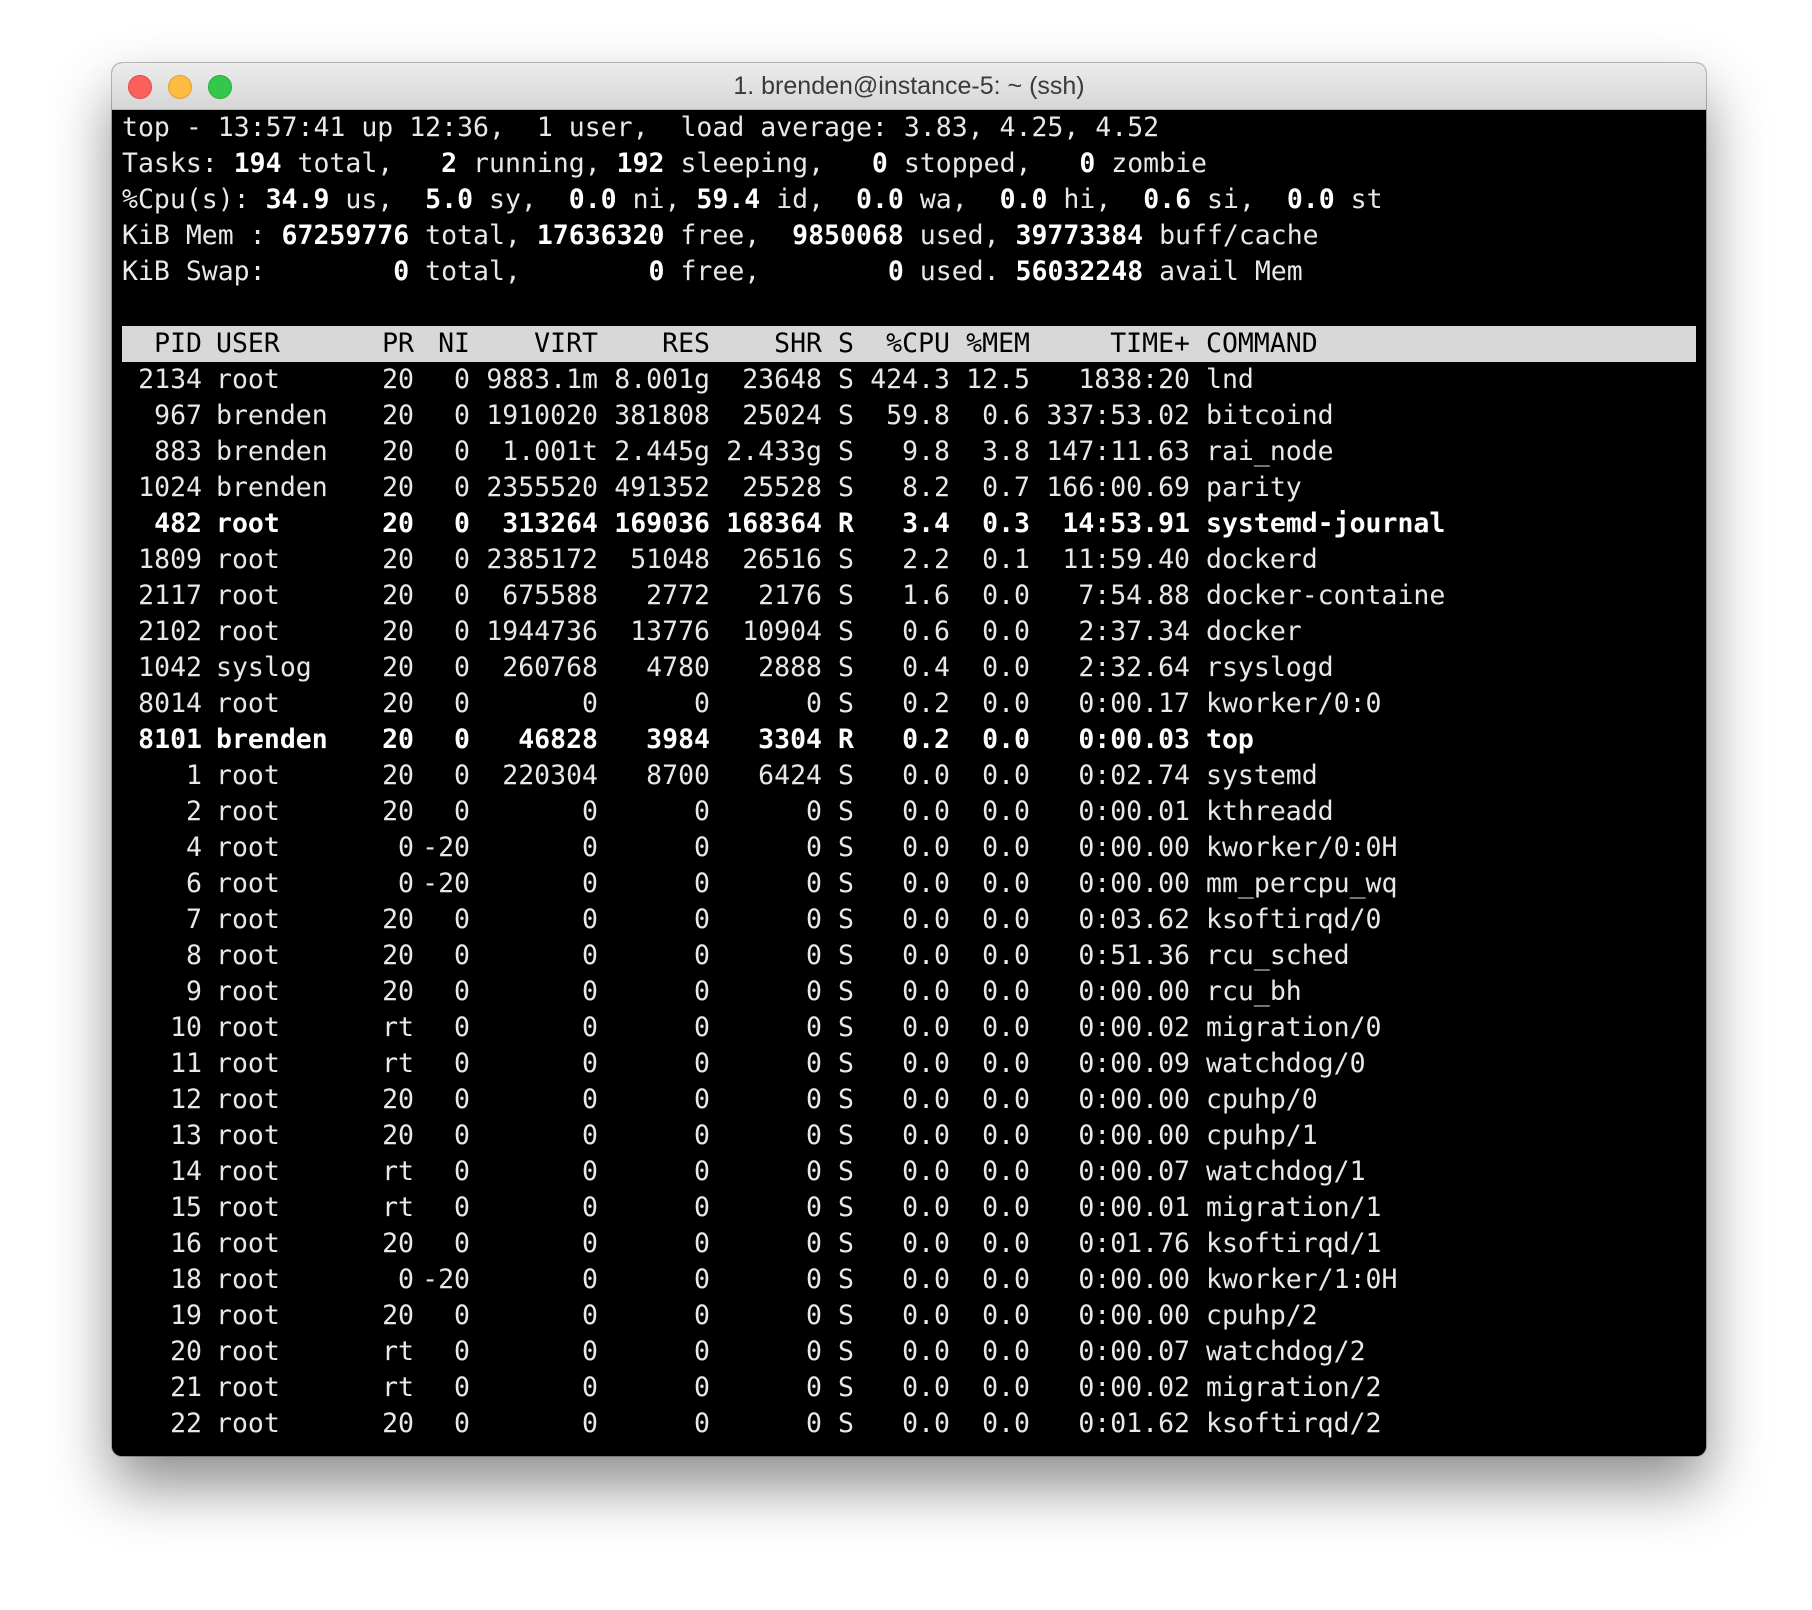  Describe the element at coordinates (534, 344) in the screenshot. I see `col-header-virt: VIRT` at that location.